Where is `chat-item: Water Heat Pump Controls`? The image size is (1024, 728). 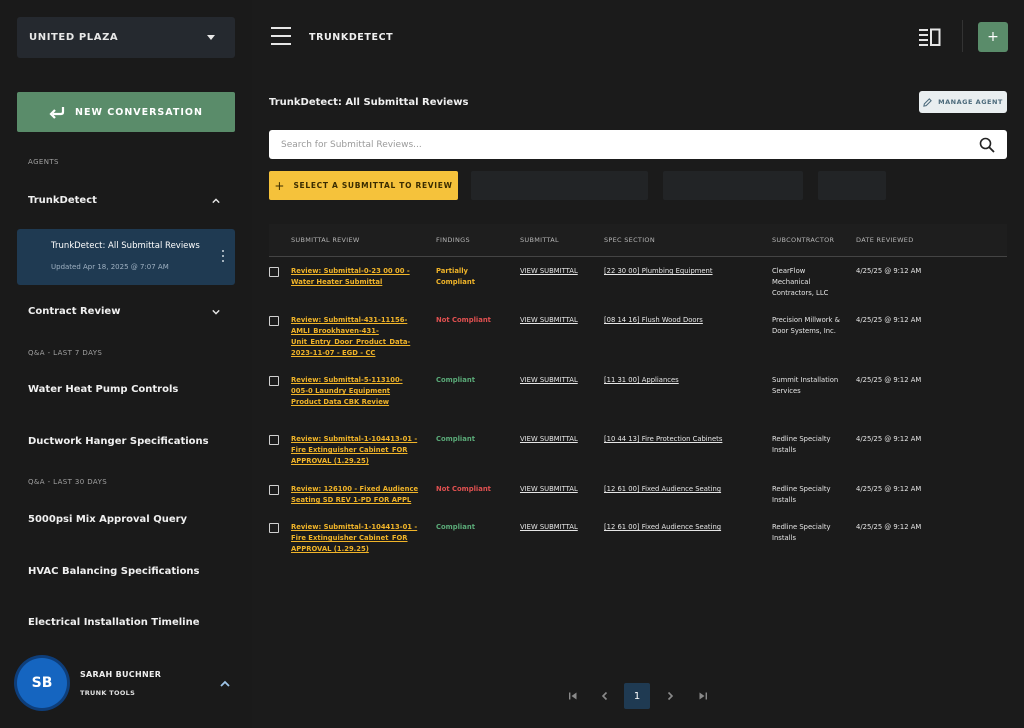
chat-item: Water Heat Pump Controls is located at coordinates (103, 389).